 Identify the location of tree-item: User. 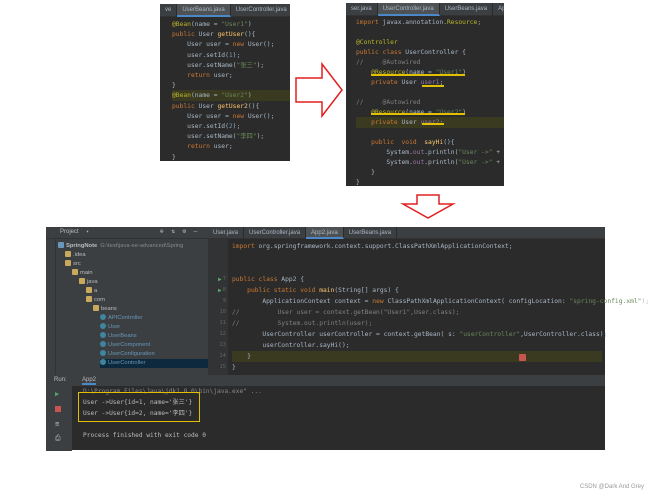
(154, 327).